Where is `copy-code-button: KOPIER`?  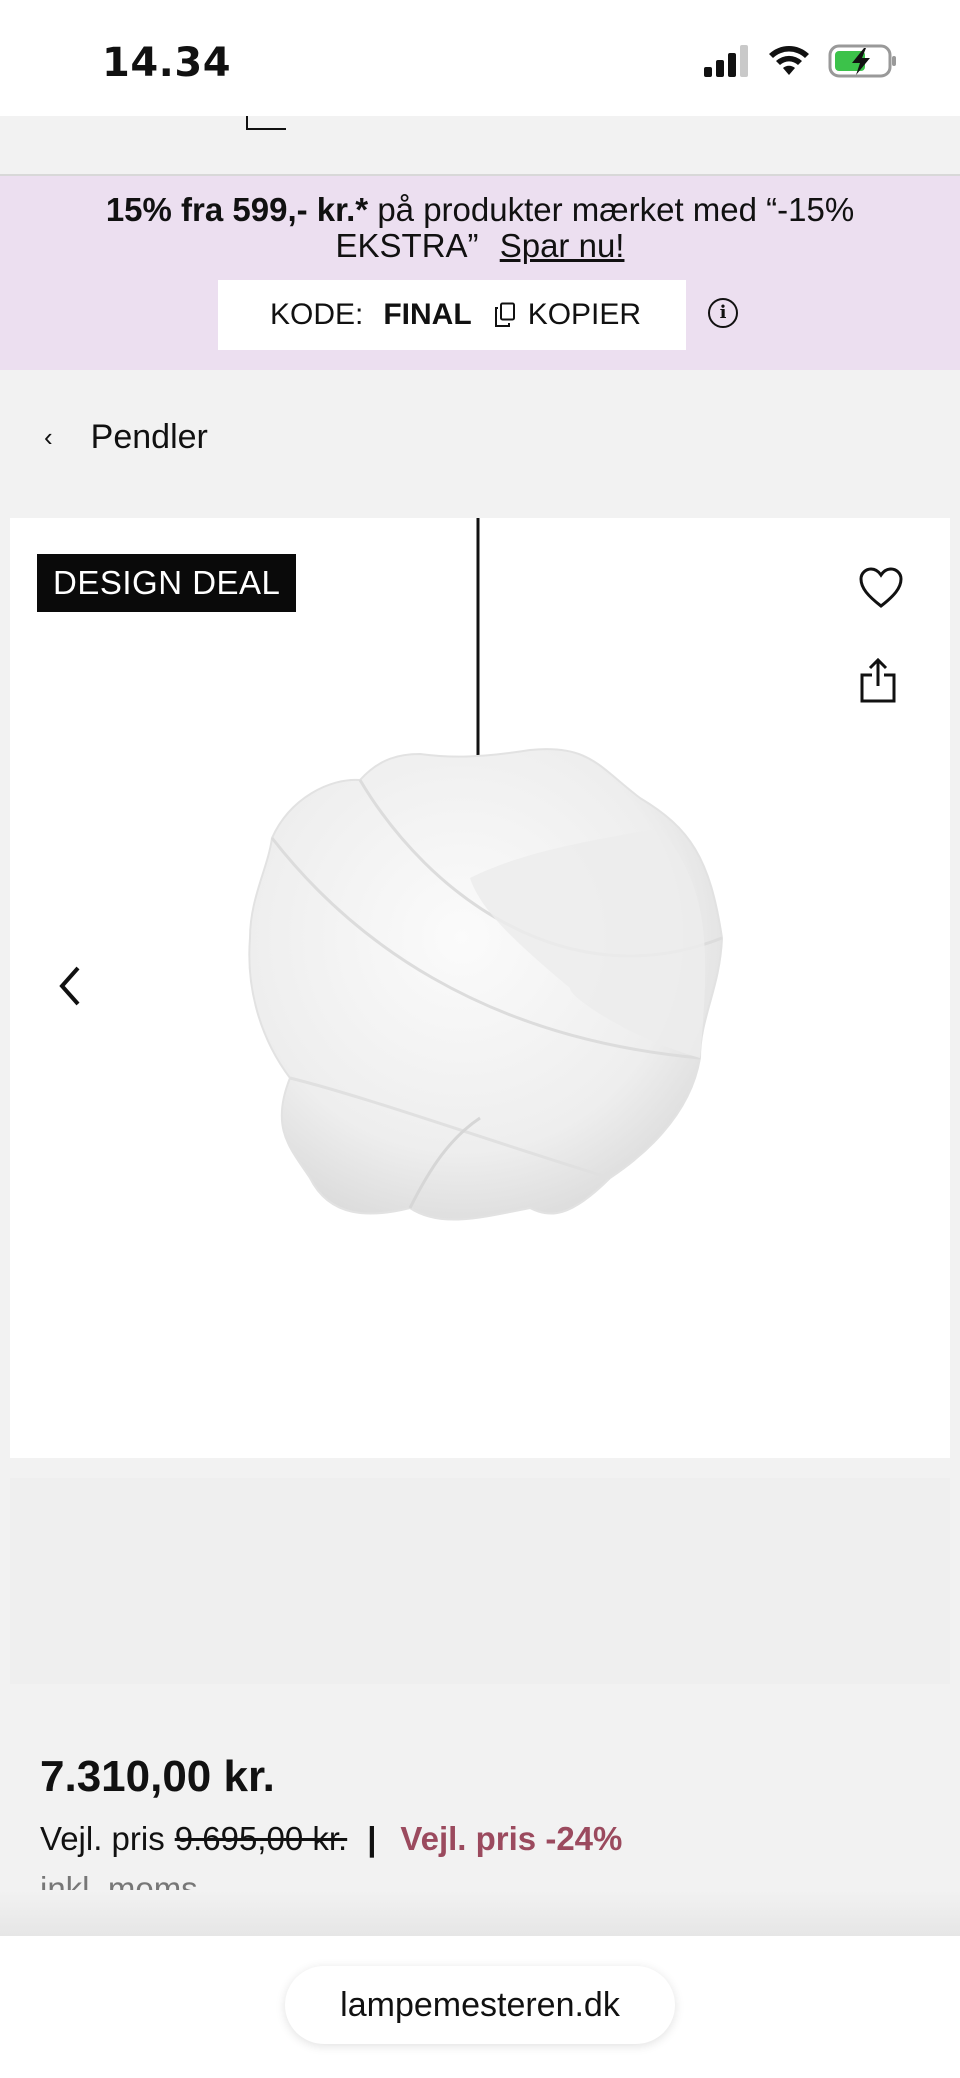 copy-code-button: KOPIER is located at coordinates (584, 315).